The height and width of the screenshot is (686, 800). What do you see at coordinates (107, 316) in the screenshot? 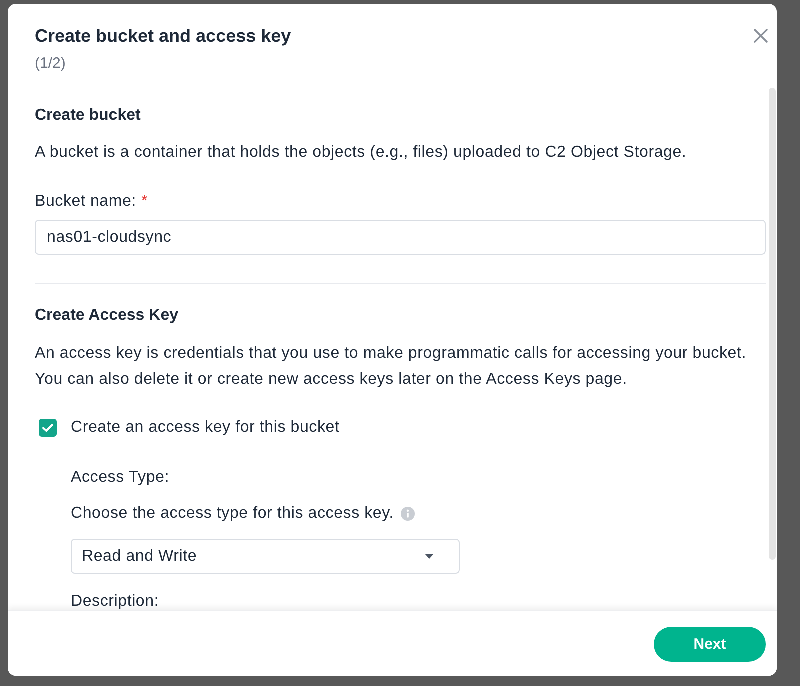
I see `section-heading: Create Access Key` at bounding box center [107, 316].